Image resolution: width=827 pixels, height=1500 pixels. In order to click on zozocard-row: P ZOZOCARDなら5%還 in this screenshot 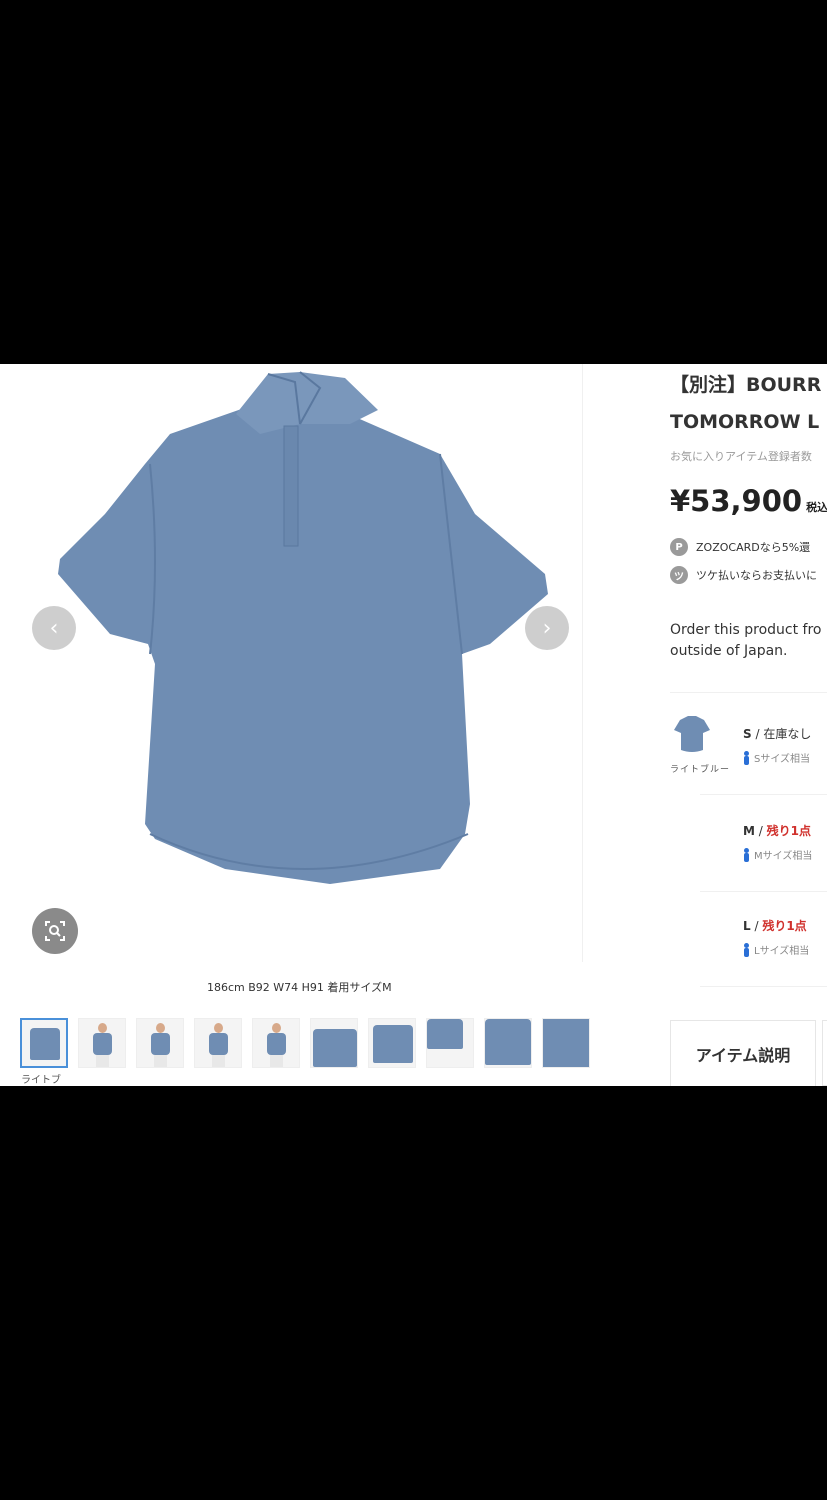, I will do `click(748, 547)`.